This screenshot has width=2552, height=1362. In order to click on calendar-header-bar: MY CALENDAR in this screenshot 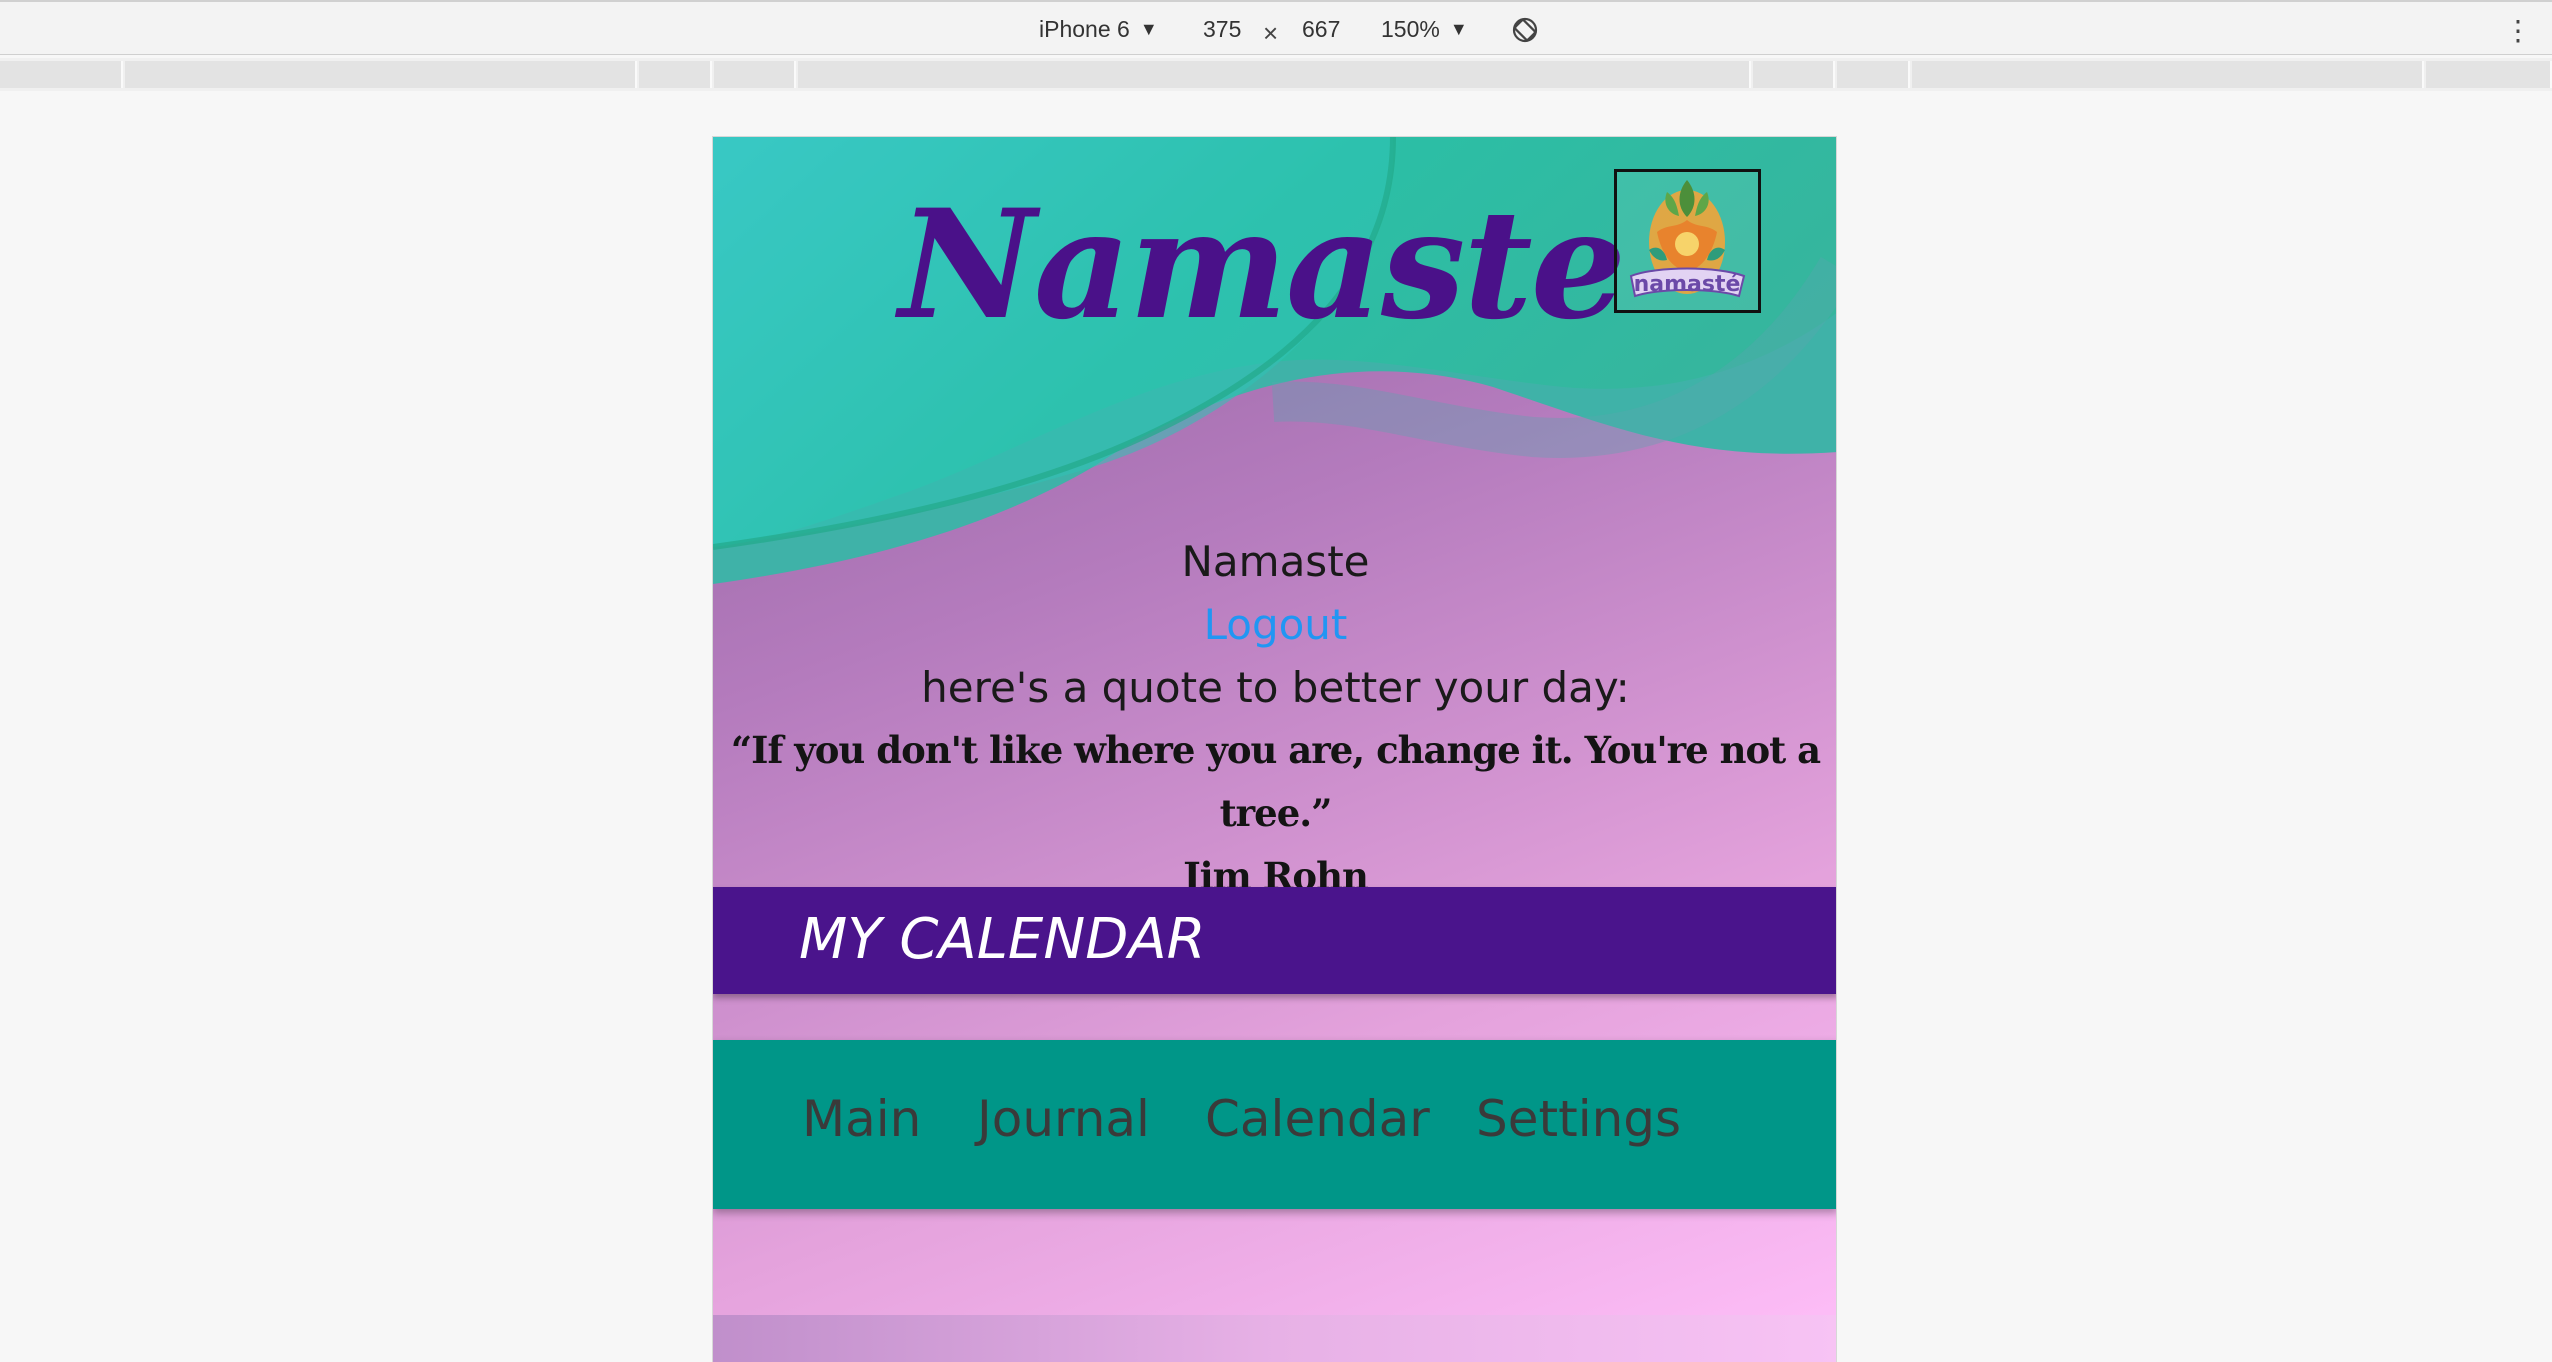, I will do `click(1274, 940)`.